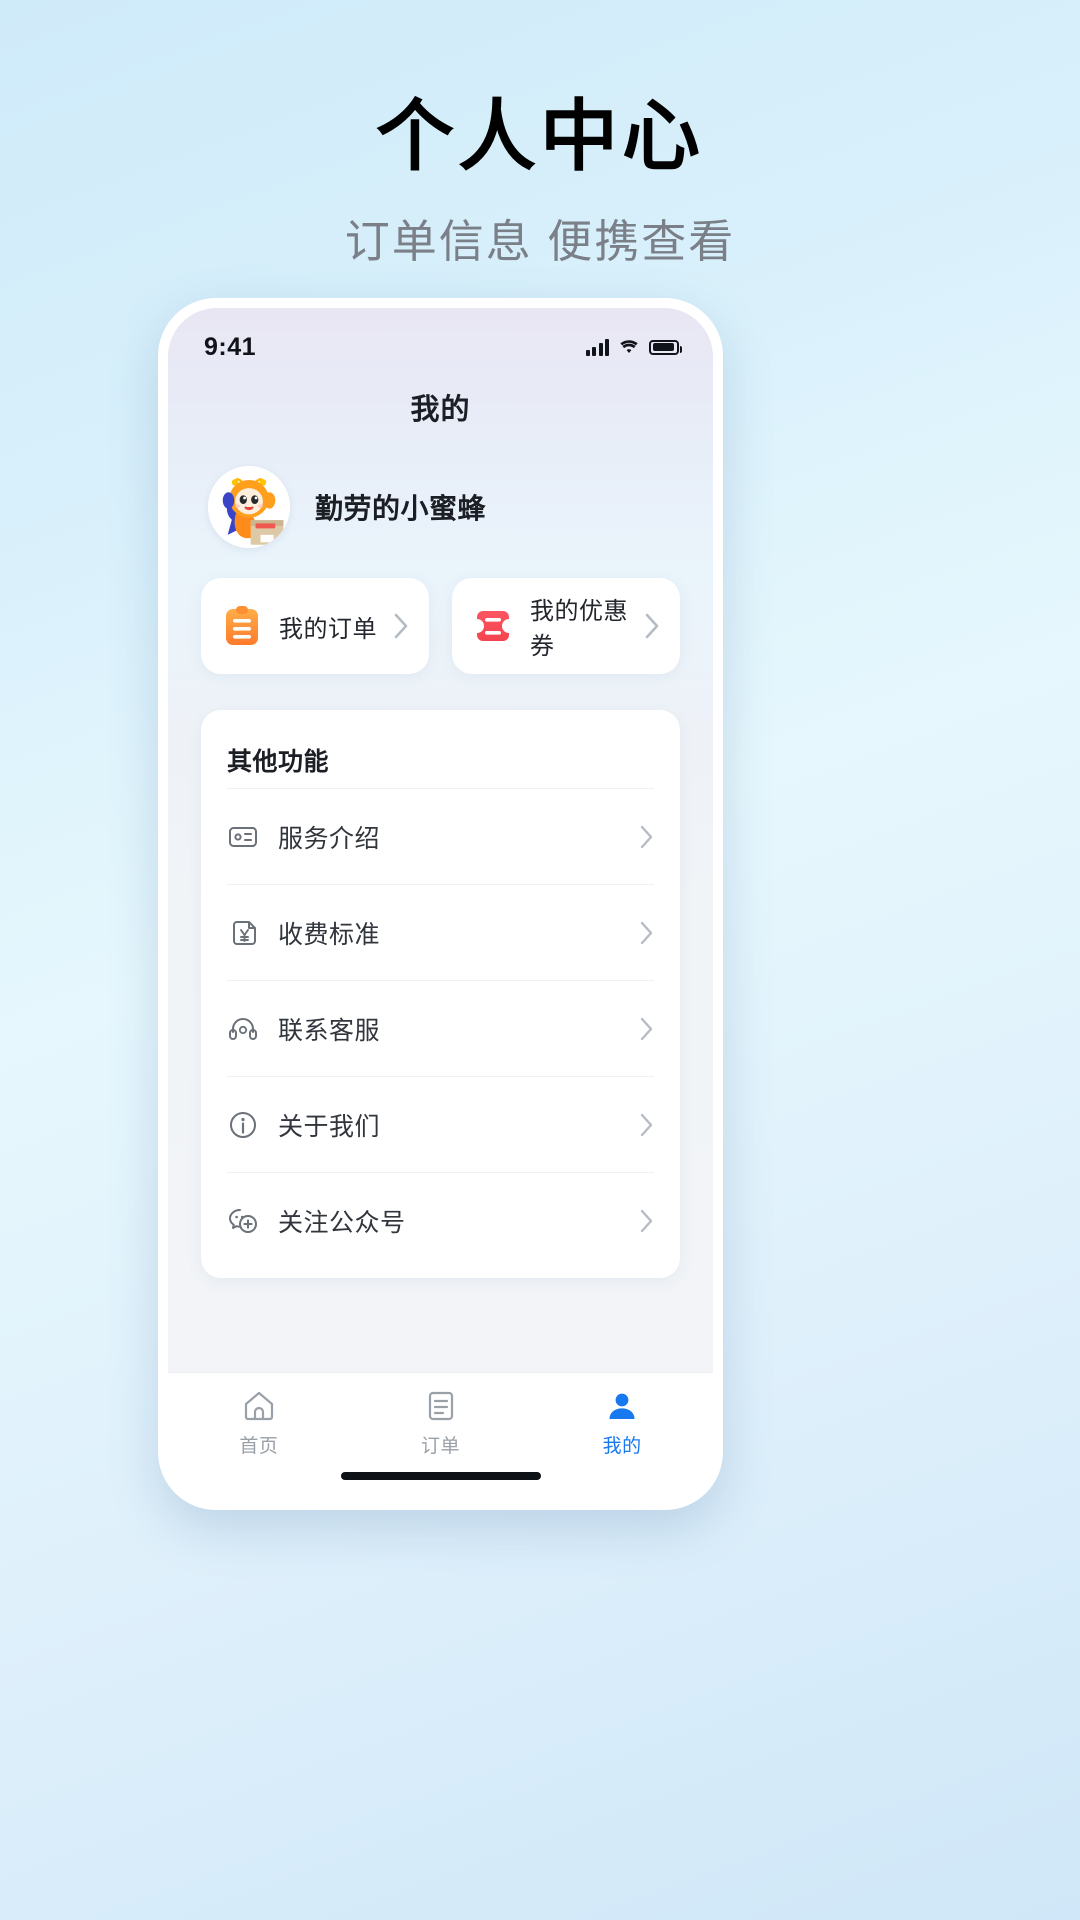  Describe the element at coordinates (441, 1406) in the screenshot. I see `order-list-icon` at that location.